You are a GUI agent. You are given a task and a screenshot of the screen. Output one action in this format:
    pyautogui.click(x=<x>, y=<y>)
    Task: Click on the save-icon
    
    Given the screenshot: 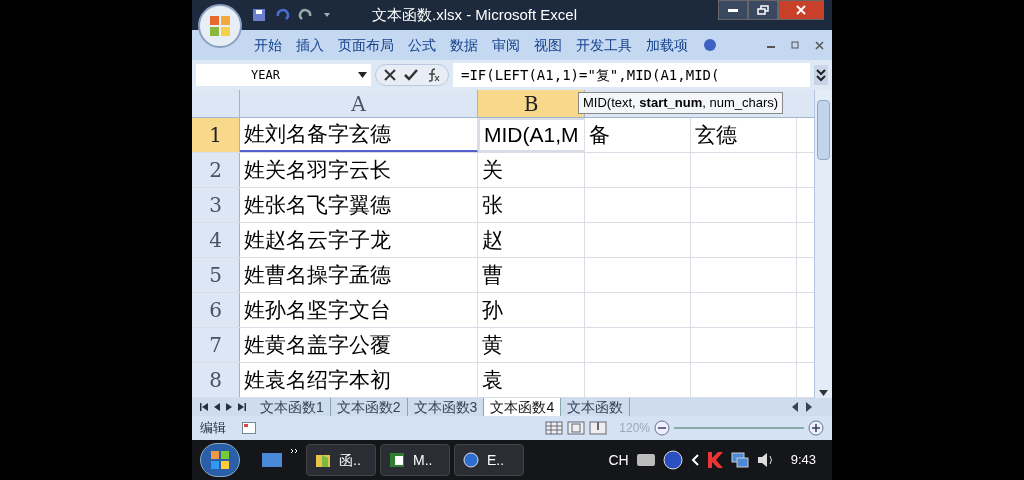 What is the action you would take?
    pyautogui.click(x=259, y=15)
    